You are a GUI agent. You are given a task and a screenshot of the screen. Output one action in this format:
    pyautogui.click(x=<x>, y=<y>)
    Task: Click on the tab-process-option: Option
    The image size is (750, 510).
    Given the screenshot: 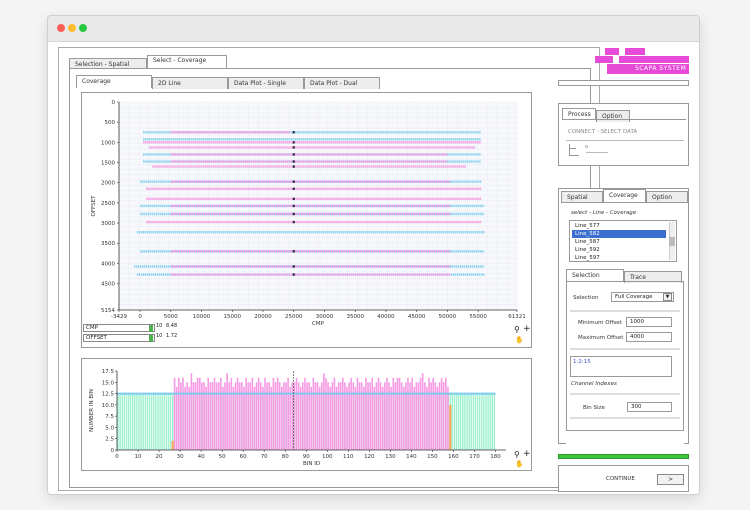 What is the action you would take?
    pyautogui.click(x=613, y=116)
    